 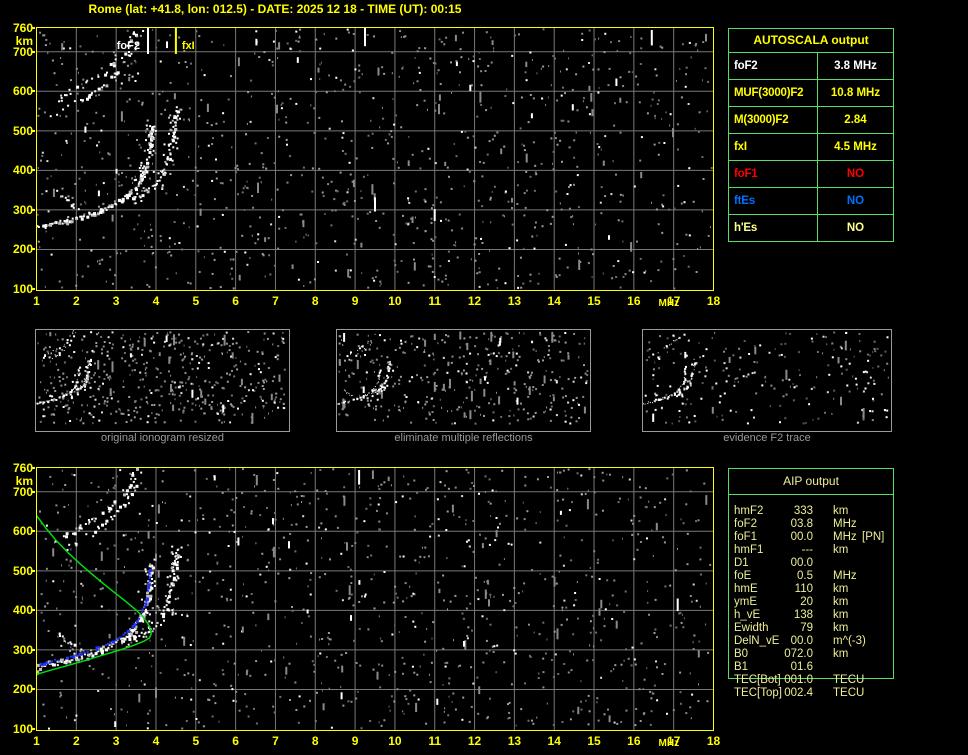 What do you see at coordinates (435, 301) in the screenshot?
I see `x-tick-label-top-11: 11` at bounding box center [435, 301].